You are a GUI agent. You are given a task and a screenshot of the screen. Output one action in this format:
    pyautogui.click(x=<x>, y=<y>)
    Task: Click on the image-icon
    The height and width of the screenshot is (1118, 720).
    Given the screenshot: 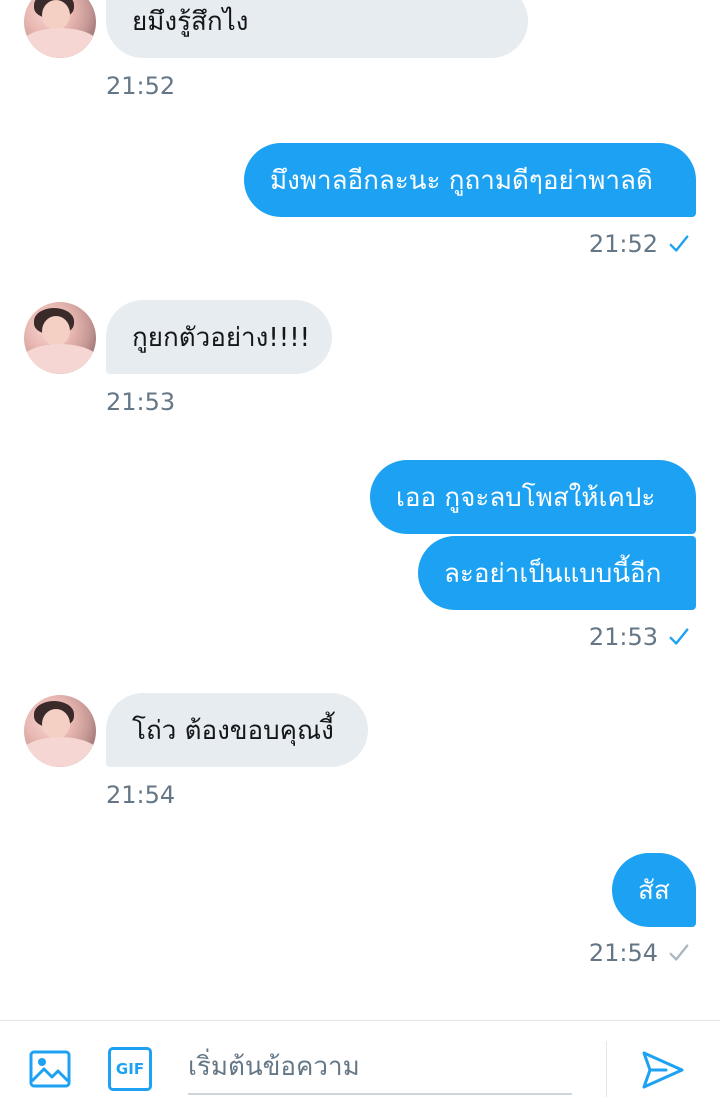 What is the action you would take?
    pyautogui.click(x=50, y=1069)
    